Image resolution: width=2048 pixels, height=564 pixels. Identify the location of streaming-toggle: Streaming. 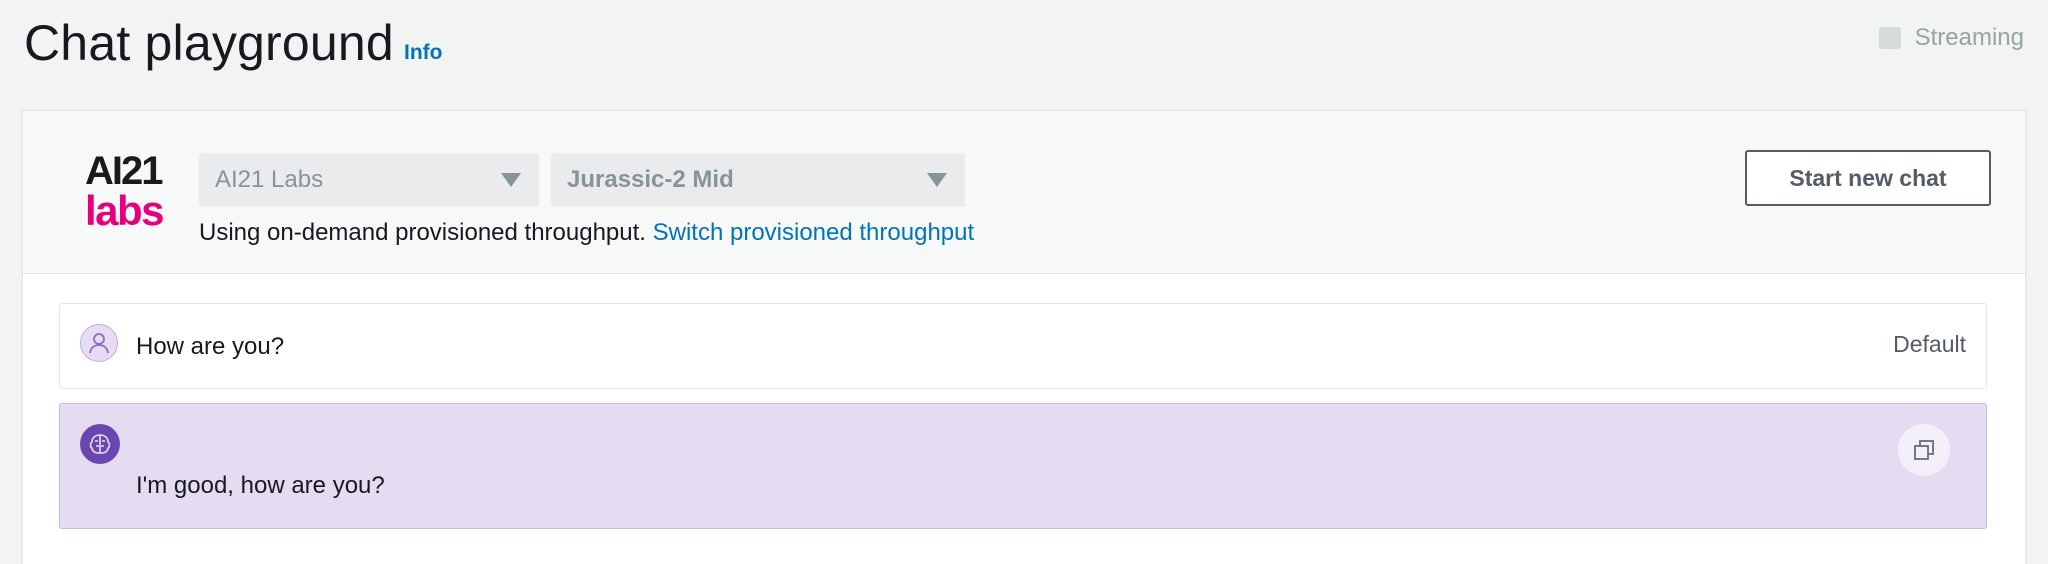
(1951, 38).